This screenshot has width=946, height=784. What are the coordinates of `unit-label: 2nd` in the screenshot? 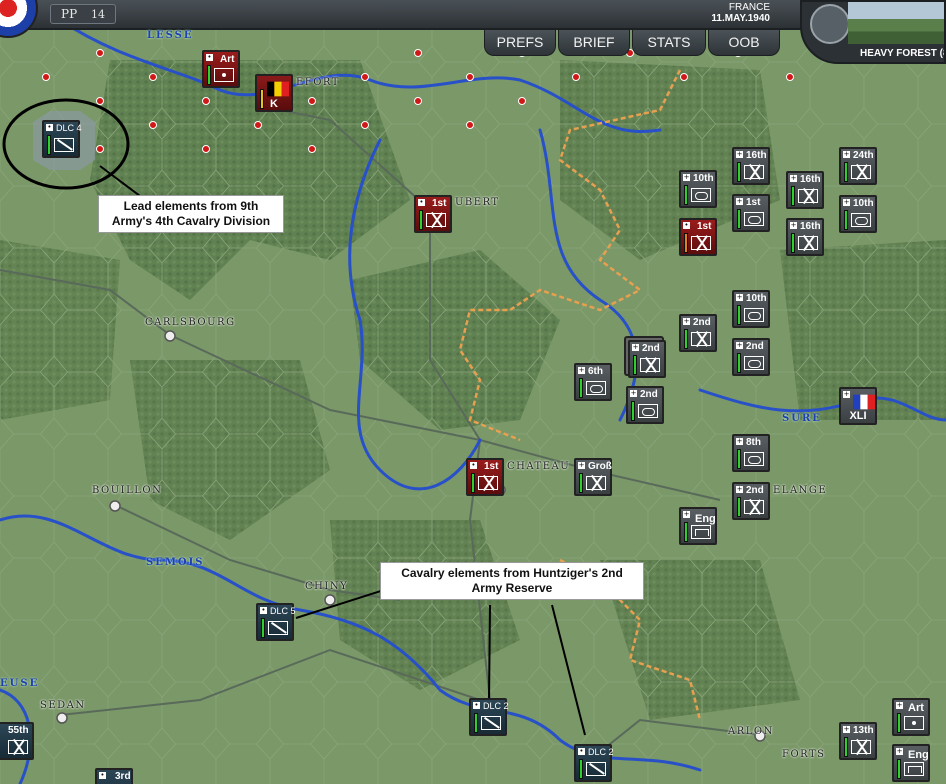 It's located at (755, 346).